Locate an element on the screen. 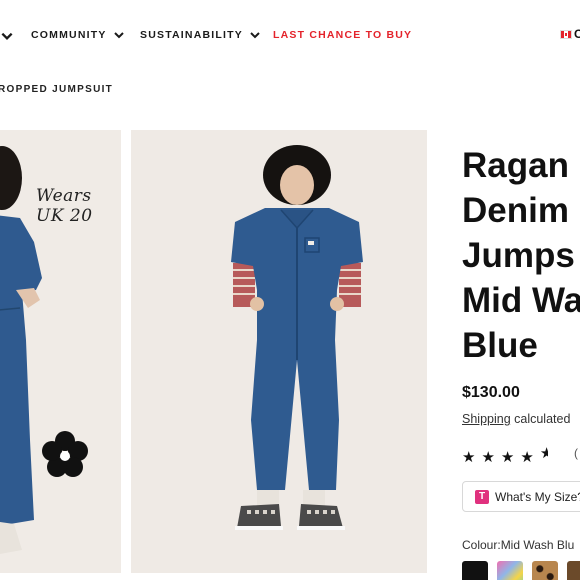 The image size is (580, 580). nav-item-last-chance: LAST CHANCE TO BUY is located at coordinates (342, 35).